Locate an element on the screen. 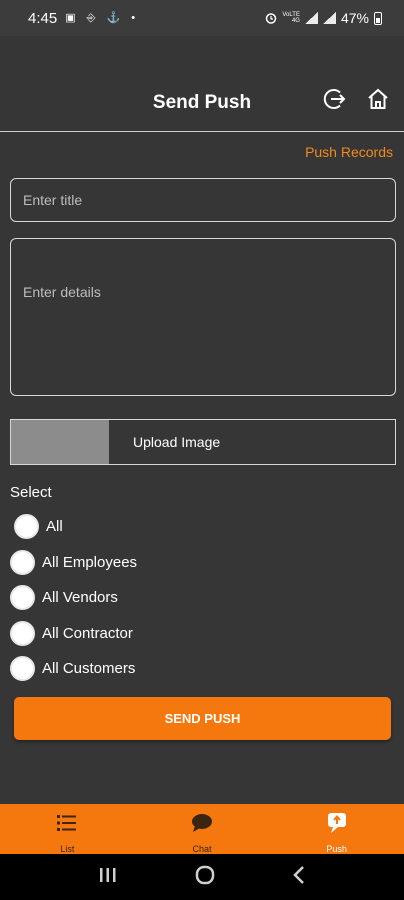 This screenshot has width=404, height=900. radio-label: All Vendors is located at coordinates (80, 597).